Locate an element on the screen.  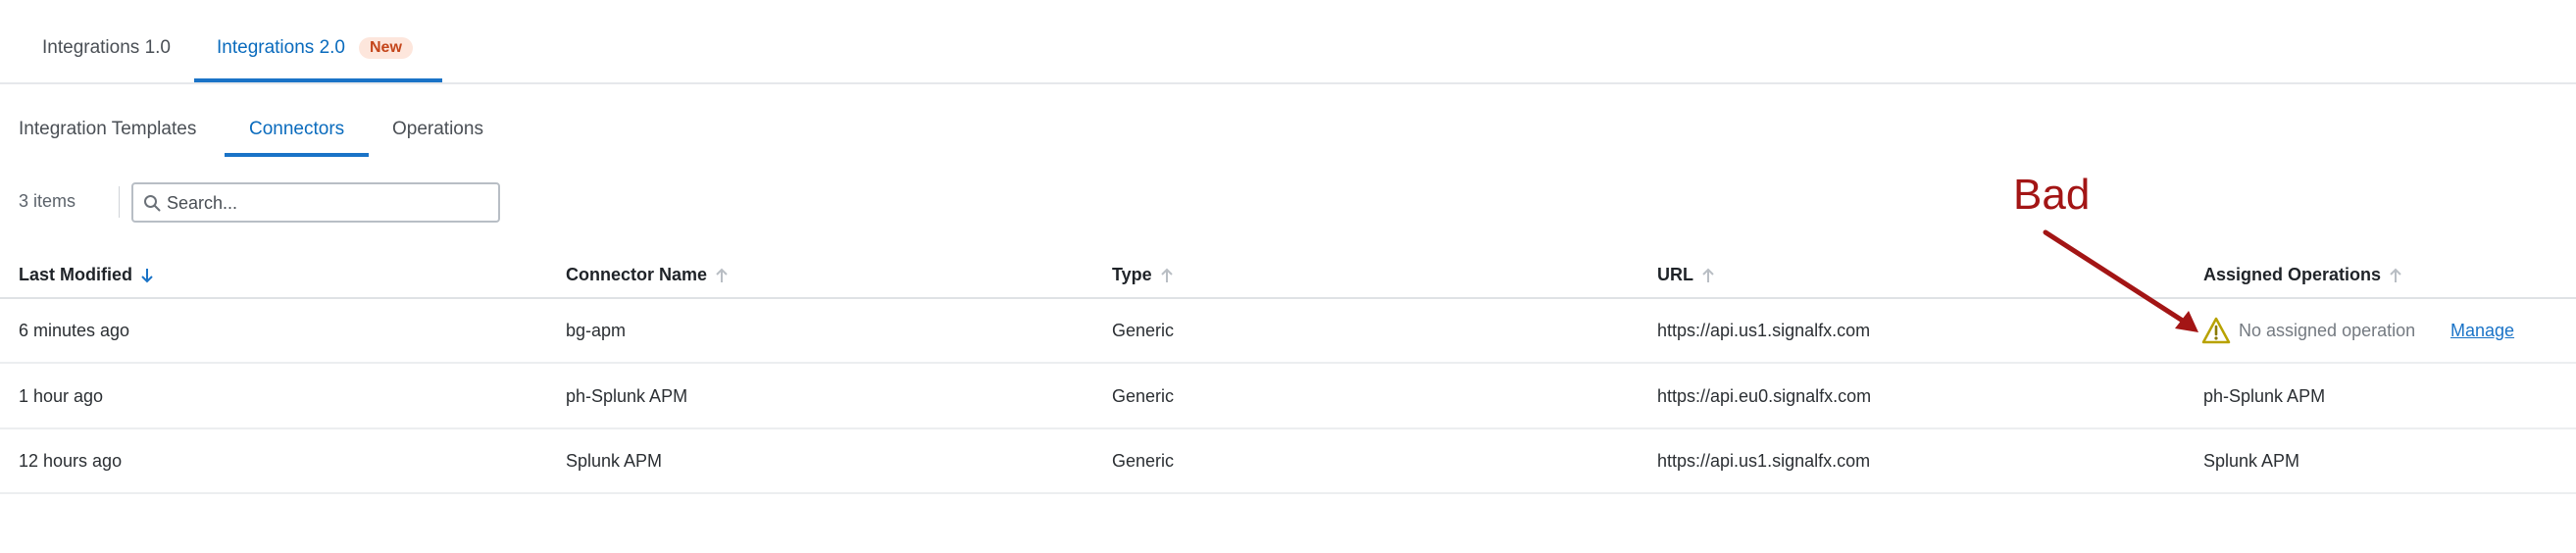
toolbar-divider is located at coordinates (119, 202).